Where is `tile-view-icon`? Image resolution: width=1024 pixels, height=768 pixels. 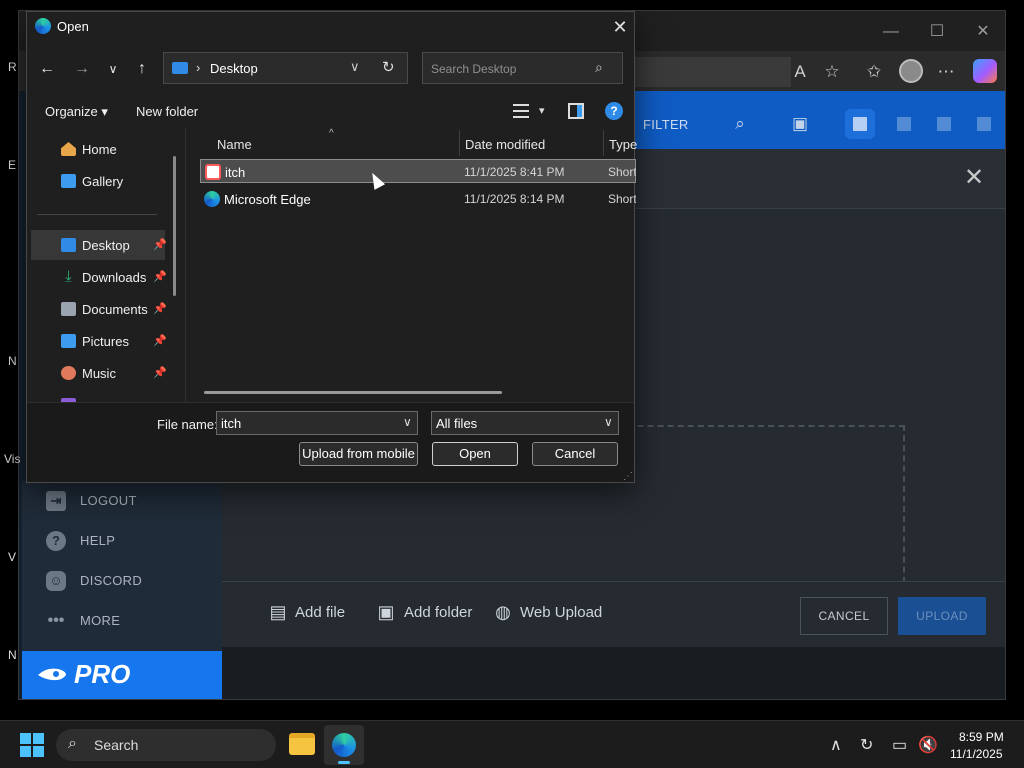 tile-view-icon is located at coordinates (984, 124).